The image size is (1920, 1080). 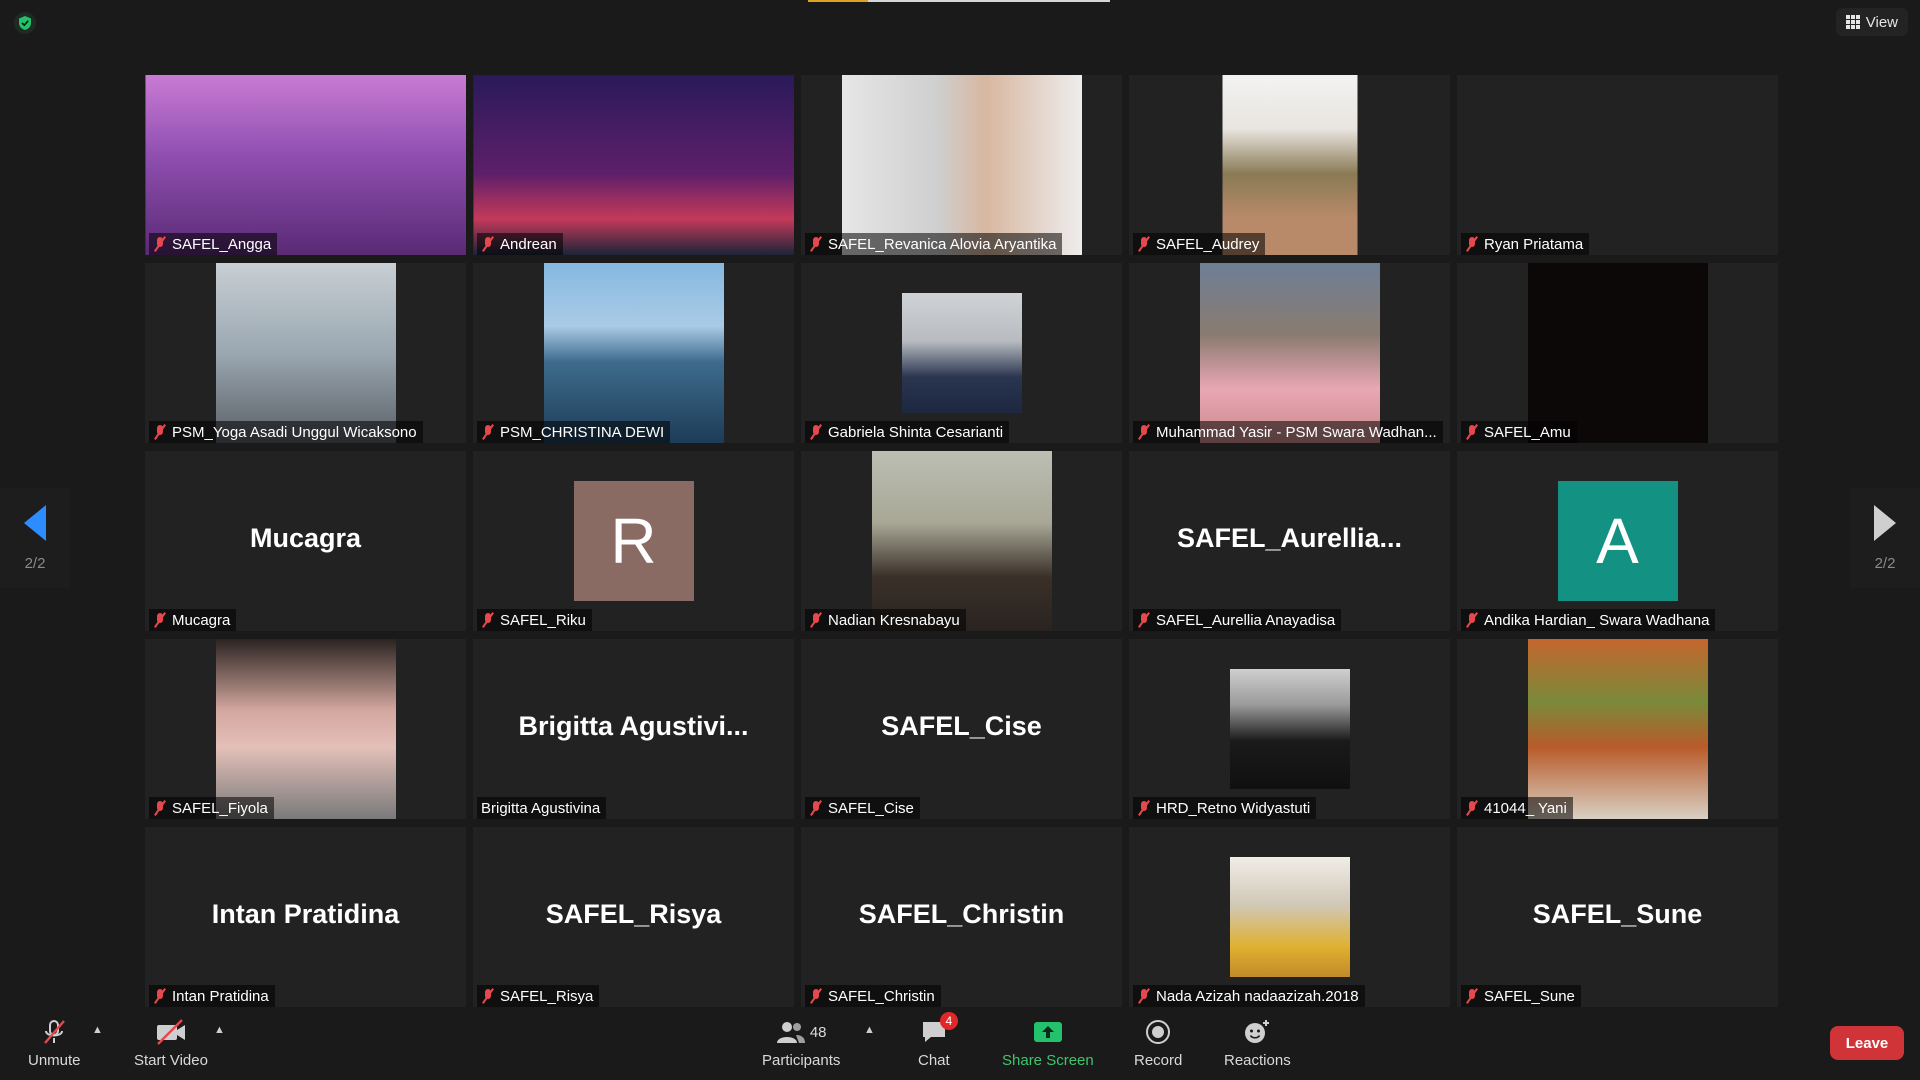 What do you see at coordinates (939, 1029) in the screenshot?
I see `chat-icon: 4` at bounding box center [939, 1029].